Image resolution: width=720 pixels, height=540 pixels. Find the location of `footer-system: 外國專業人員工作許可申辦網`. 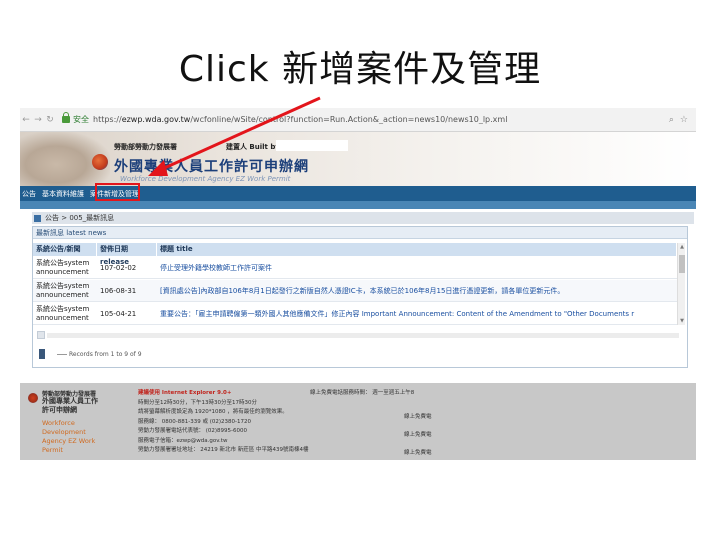

footer-system: 外國專業人員工作許可申辦網 is located at coordinates (70, 405).